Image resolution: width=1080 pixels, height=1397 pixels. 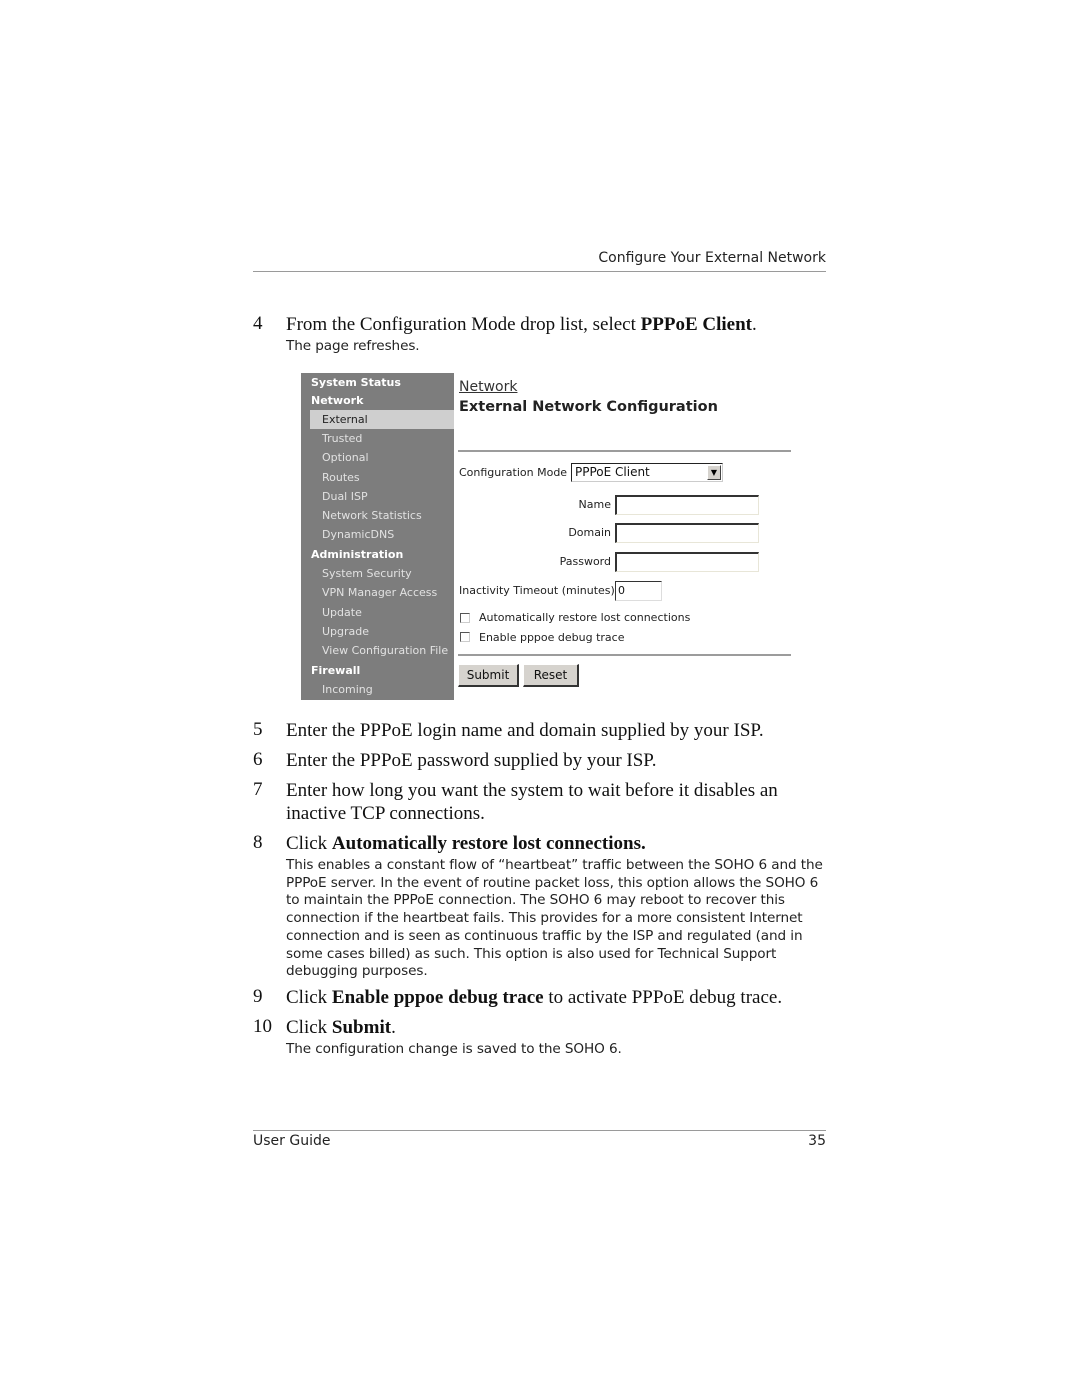 I want to click on step-4-note: The page refreshes., so click(x=353, y=346).